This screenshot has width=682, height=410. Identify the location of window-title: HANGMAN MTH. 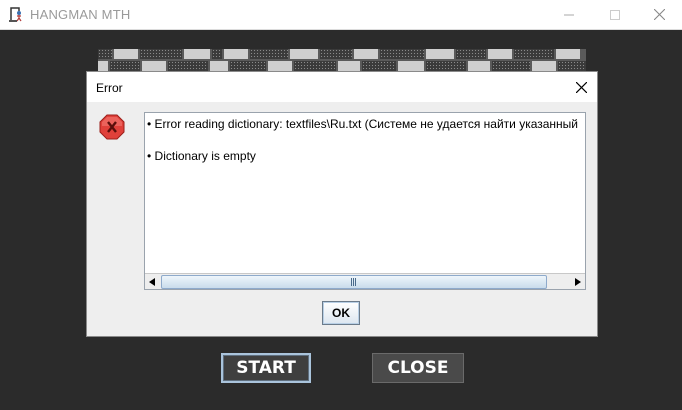
(80, 14).